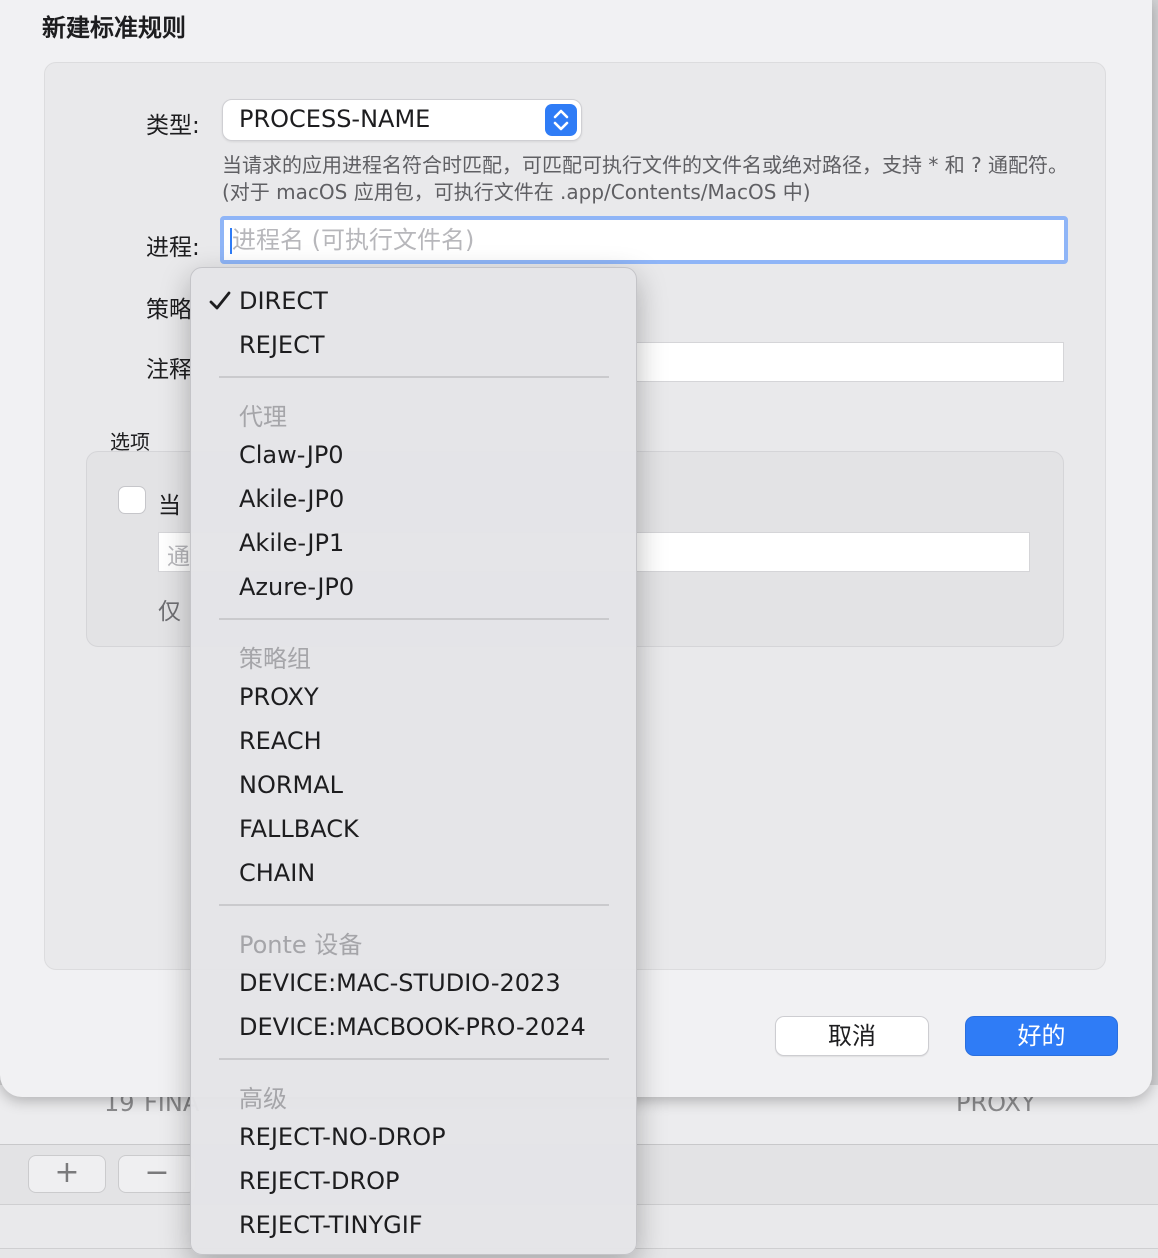 The image size is (1158, 1258). Describe the element at coordinates (299, 829) in the screenshot. I see `menu-item-group: FALLBACK` at that location.